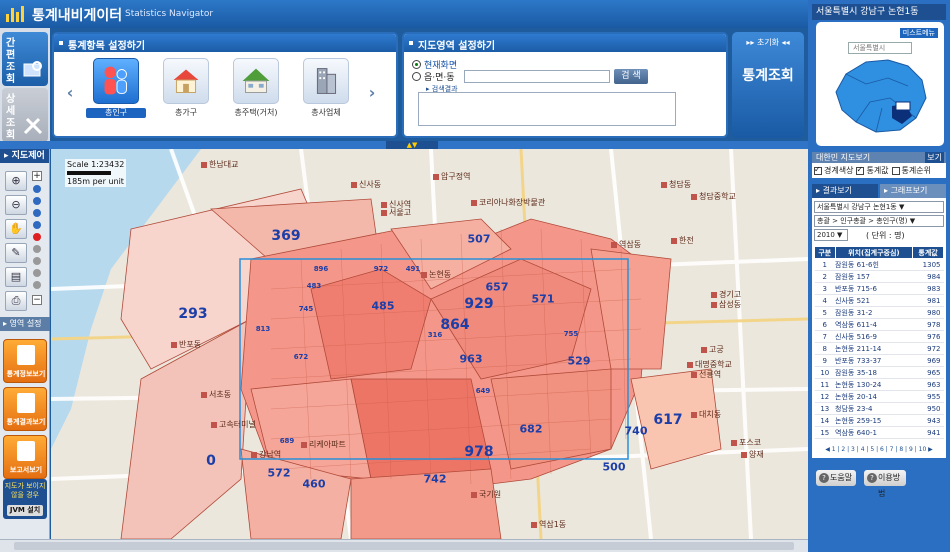  Describe the element at coordinates (614, 467) in the screenshot. I see `region-stat-value: 500` at that location.